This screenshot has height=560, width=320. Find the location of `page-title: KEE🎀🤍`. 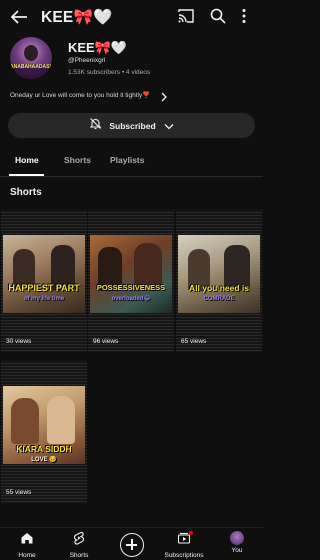

page-title: KEE🎀🤍 is located at coordinates (77, 17).